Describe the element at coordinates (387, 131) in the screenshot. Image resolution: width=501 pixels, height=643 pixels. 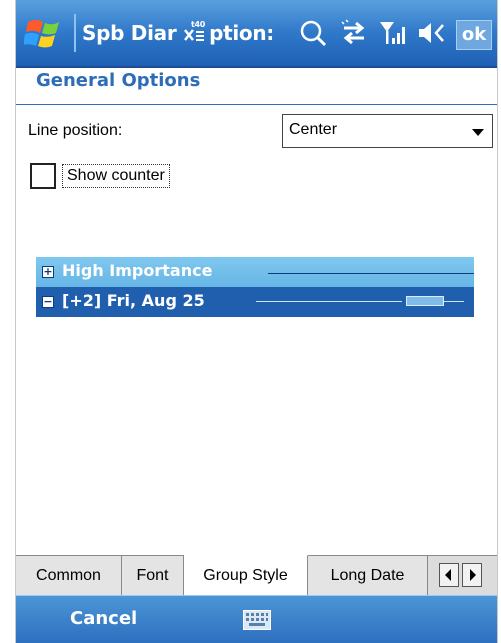
I see `line-position-select: Center` at that location.